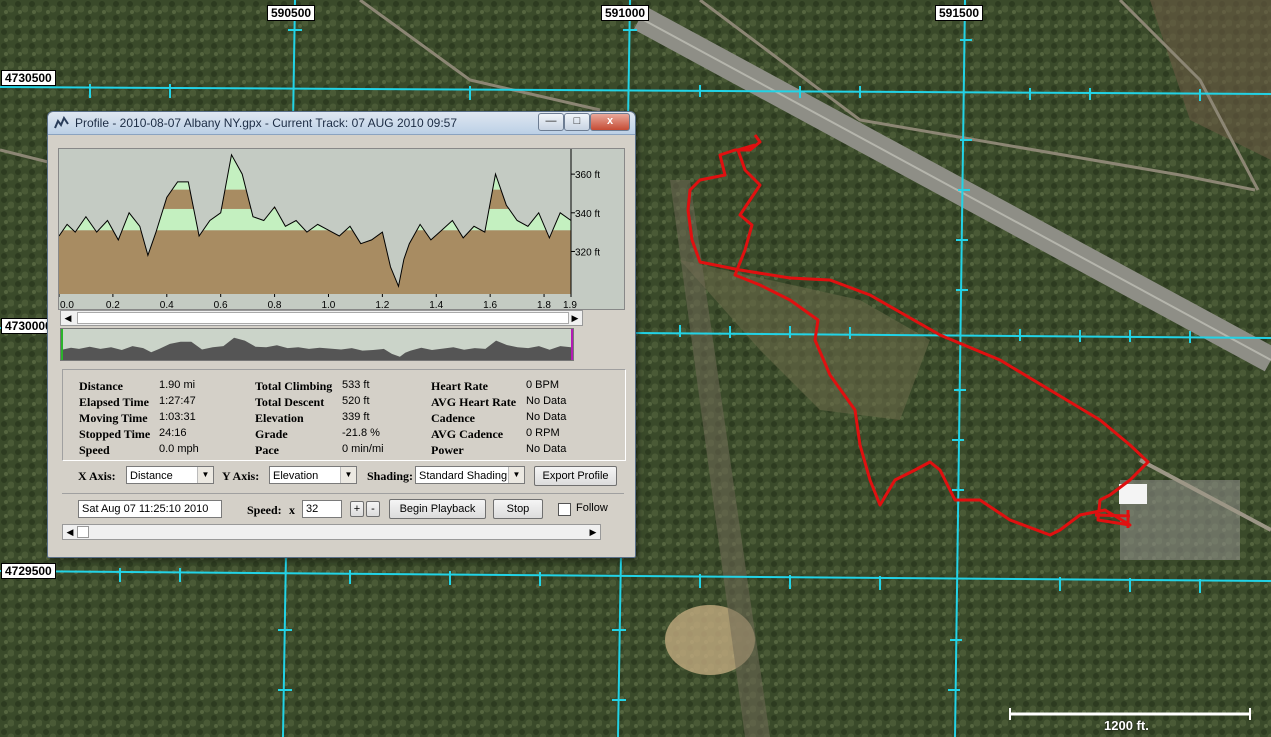 This screenshot has width=1271, height=737. Describe the element at coordinates (177, 385) in the screenshot. I see `distance-value: 1.90 mi` at that location.